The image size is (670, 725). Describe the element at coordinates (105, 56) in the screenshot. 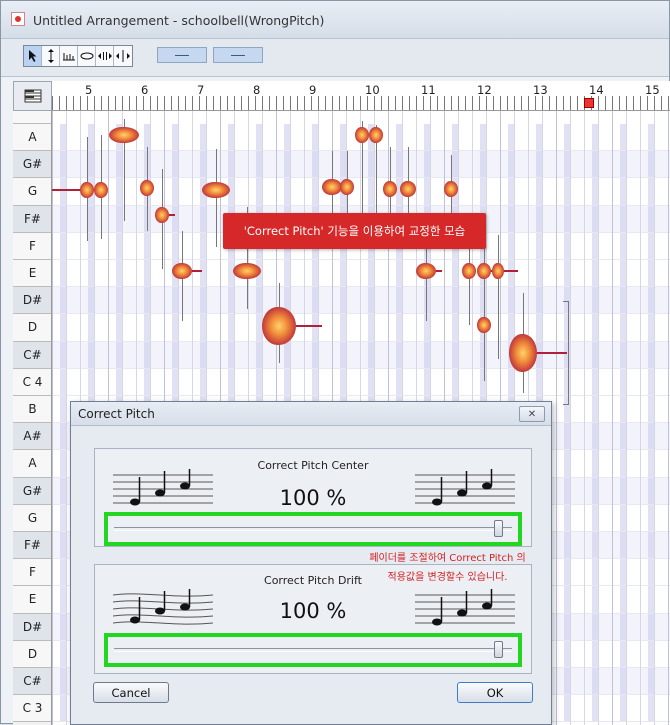

I see `time-stretch-tool-icon` at that location.